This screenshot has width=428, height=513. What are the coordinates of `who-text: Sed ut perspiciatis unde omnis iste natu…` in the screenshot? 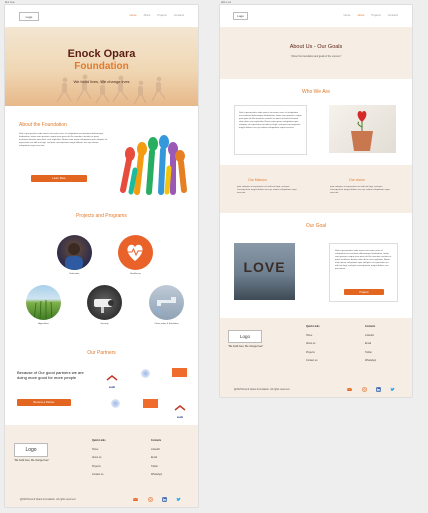 It's located at (270, 120).